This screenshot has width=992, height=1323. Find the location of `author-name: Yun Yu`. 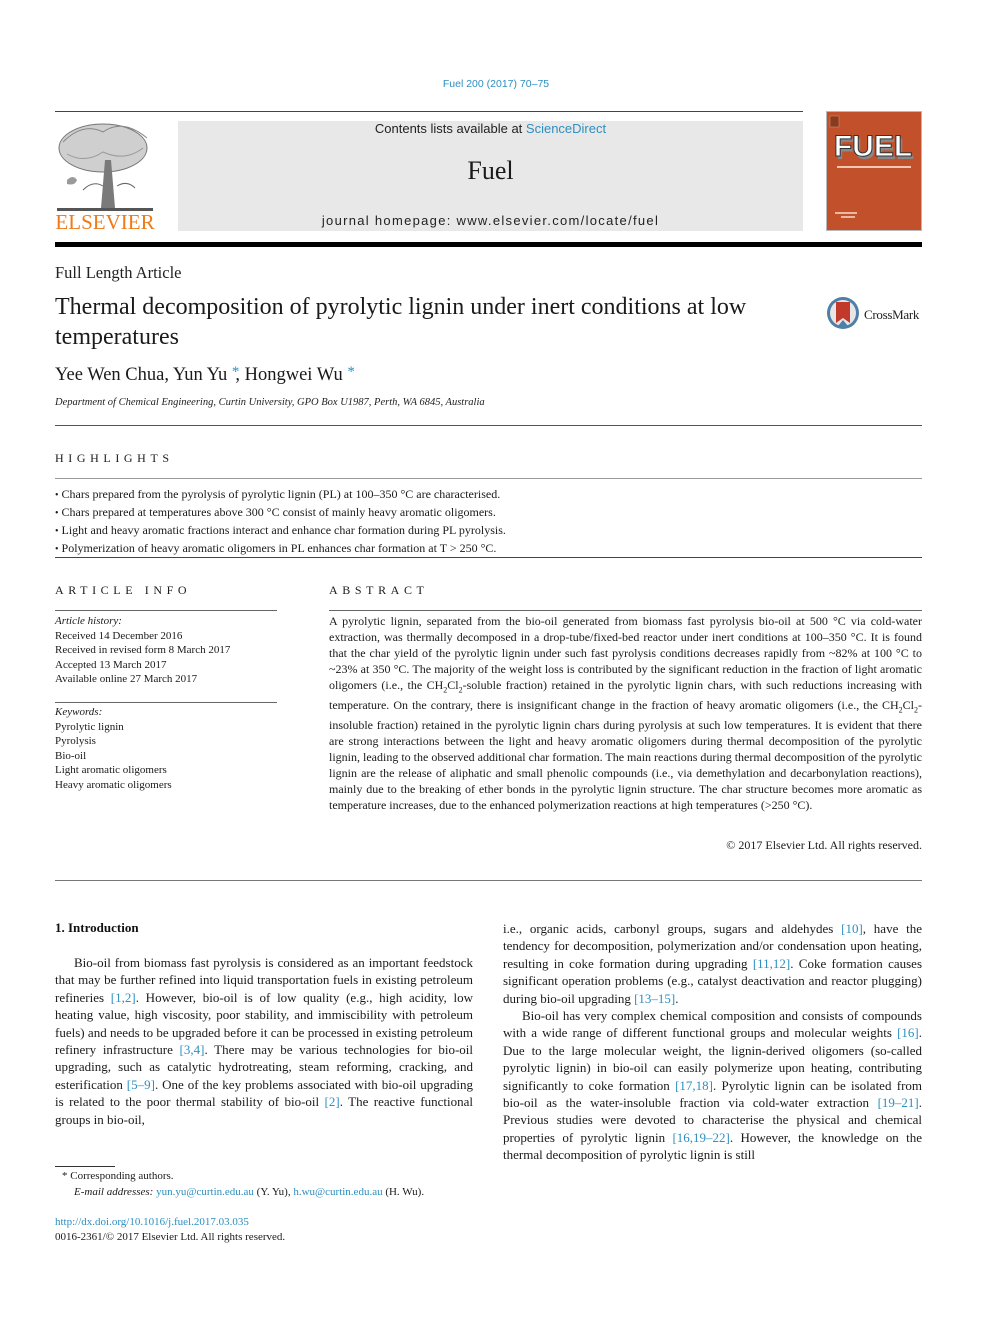

author-name: Yun Yu is located at coordinates (200, 375).